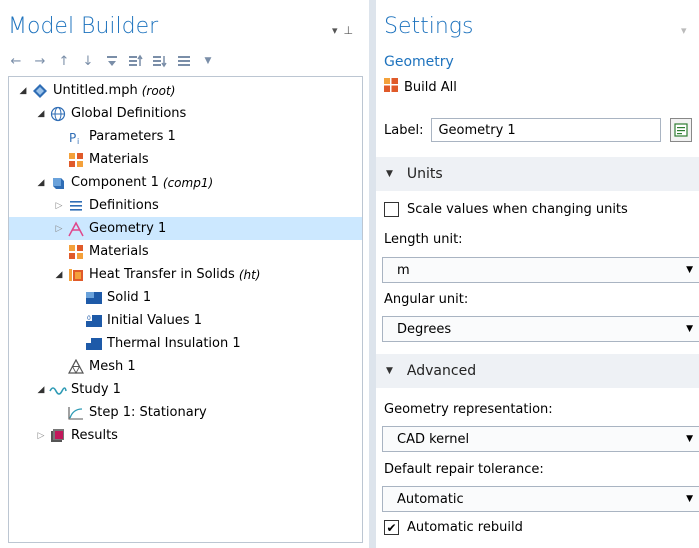 This screenshot has width=699, height=548. What do you see at coordinates (372, 274) in the screenshot?
I see `panel-splitter` at bounding box center [372, 274].